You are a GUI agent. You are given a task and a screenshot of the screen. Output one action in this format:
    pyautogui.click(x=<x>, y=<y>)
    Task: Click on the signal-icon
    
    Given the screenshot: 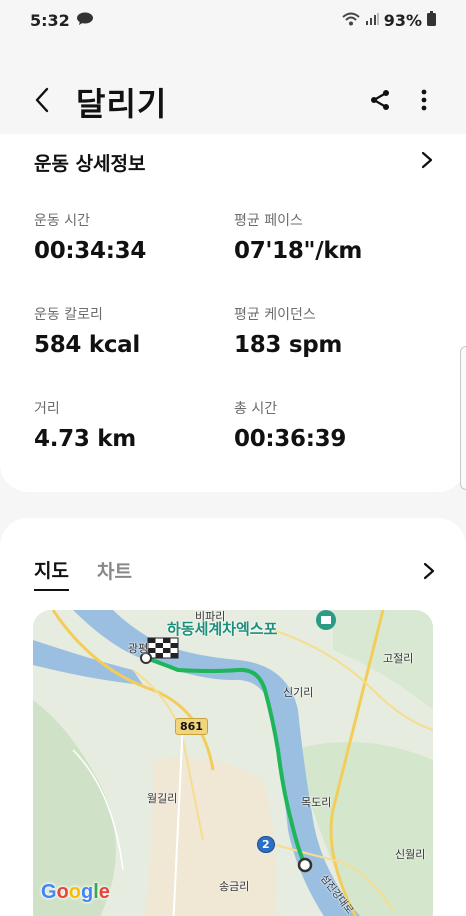 What is the action you would take?
    pyautogui.click(x=372, y=20)
    